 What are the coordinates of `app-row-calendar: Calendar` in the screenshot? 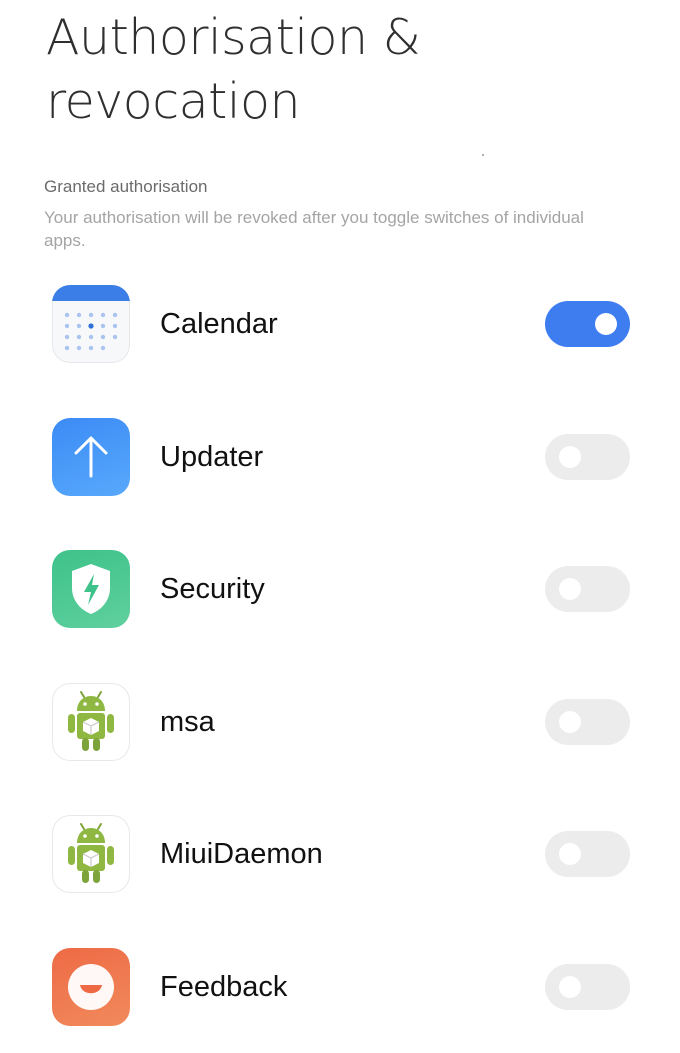 It's located at (340, 324).